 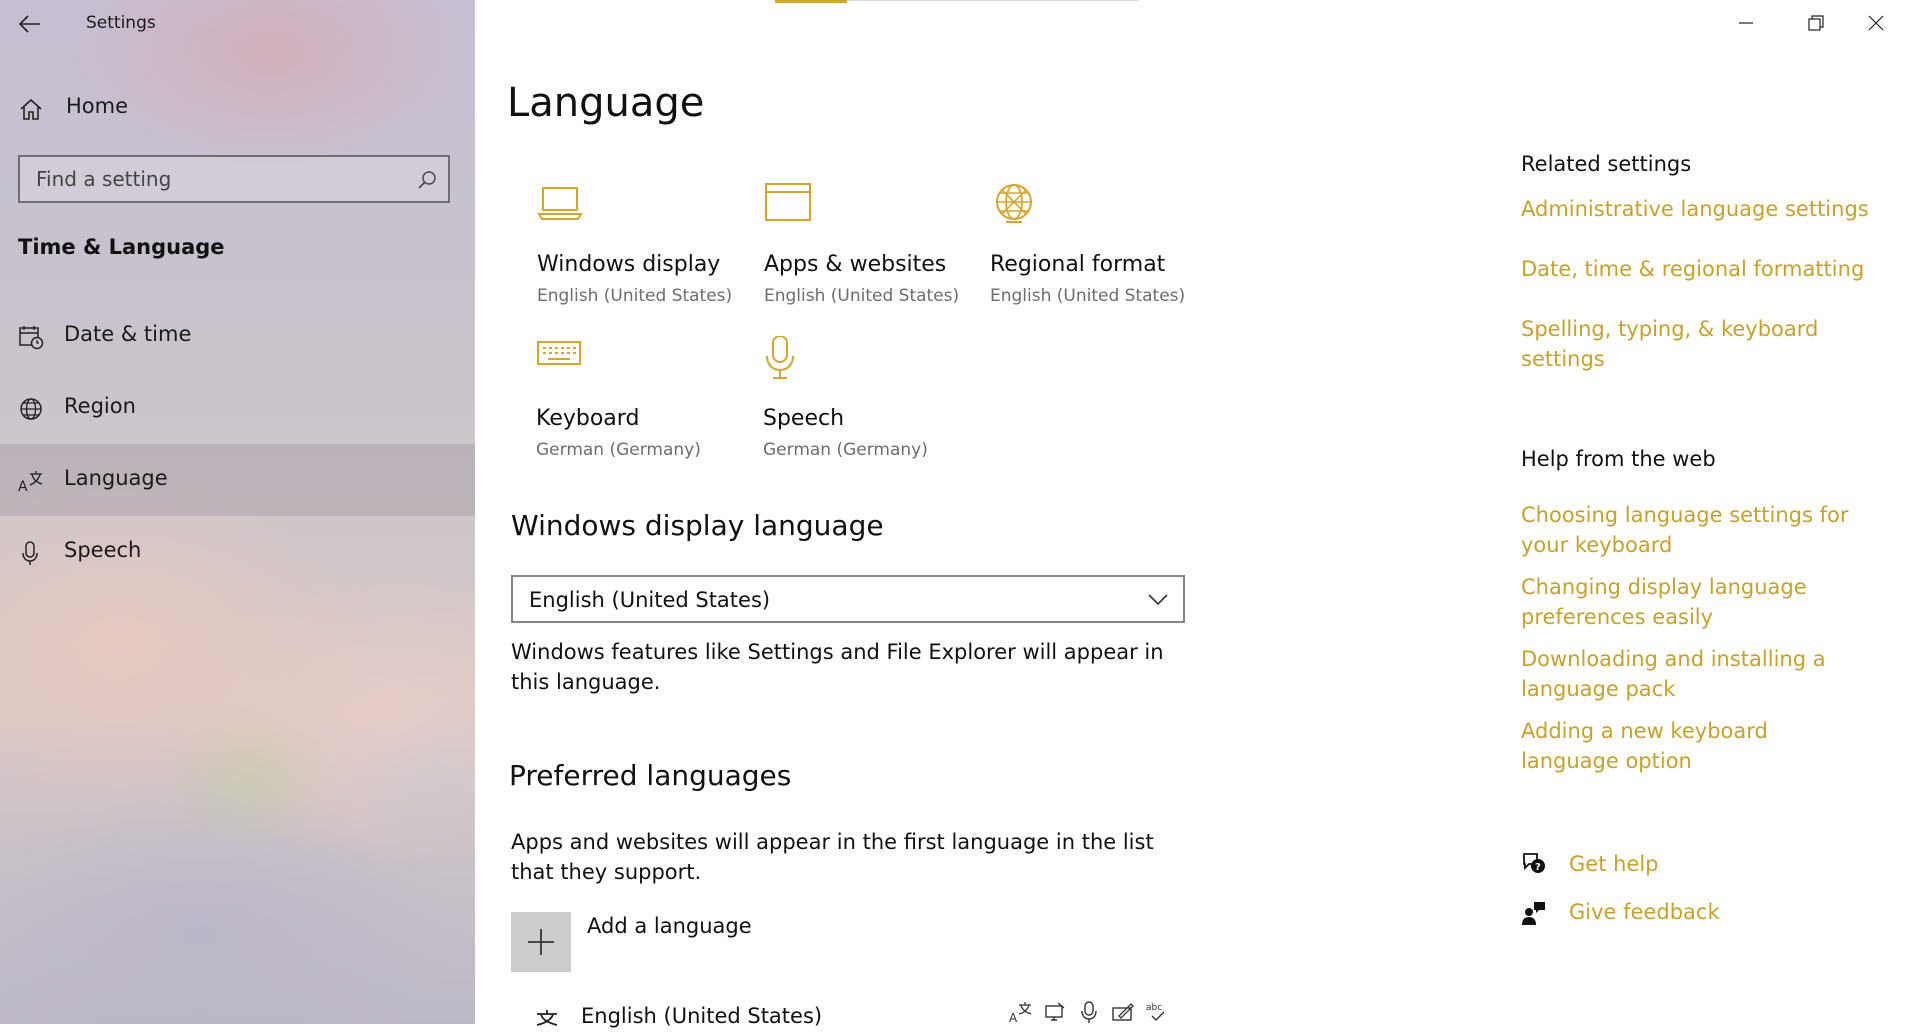 I want to click on back-arrow-icon, so click(x=29, y=24).